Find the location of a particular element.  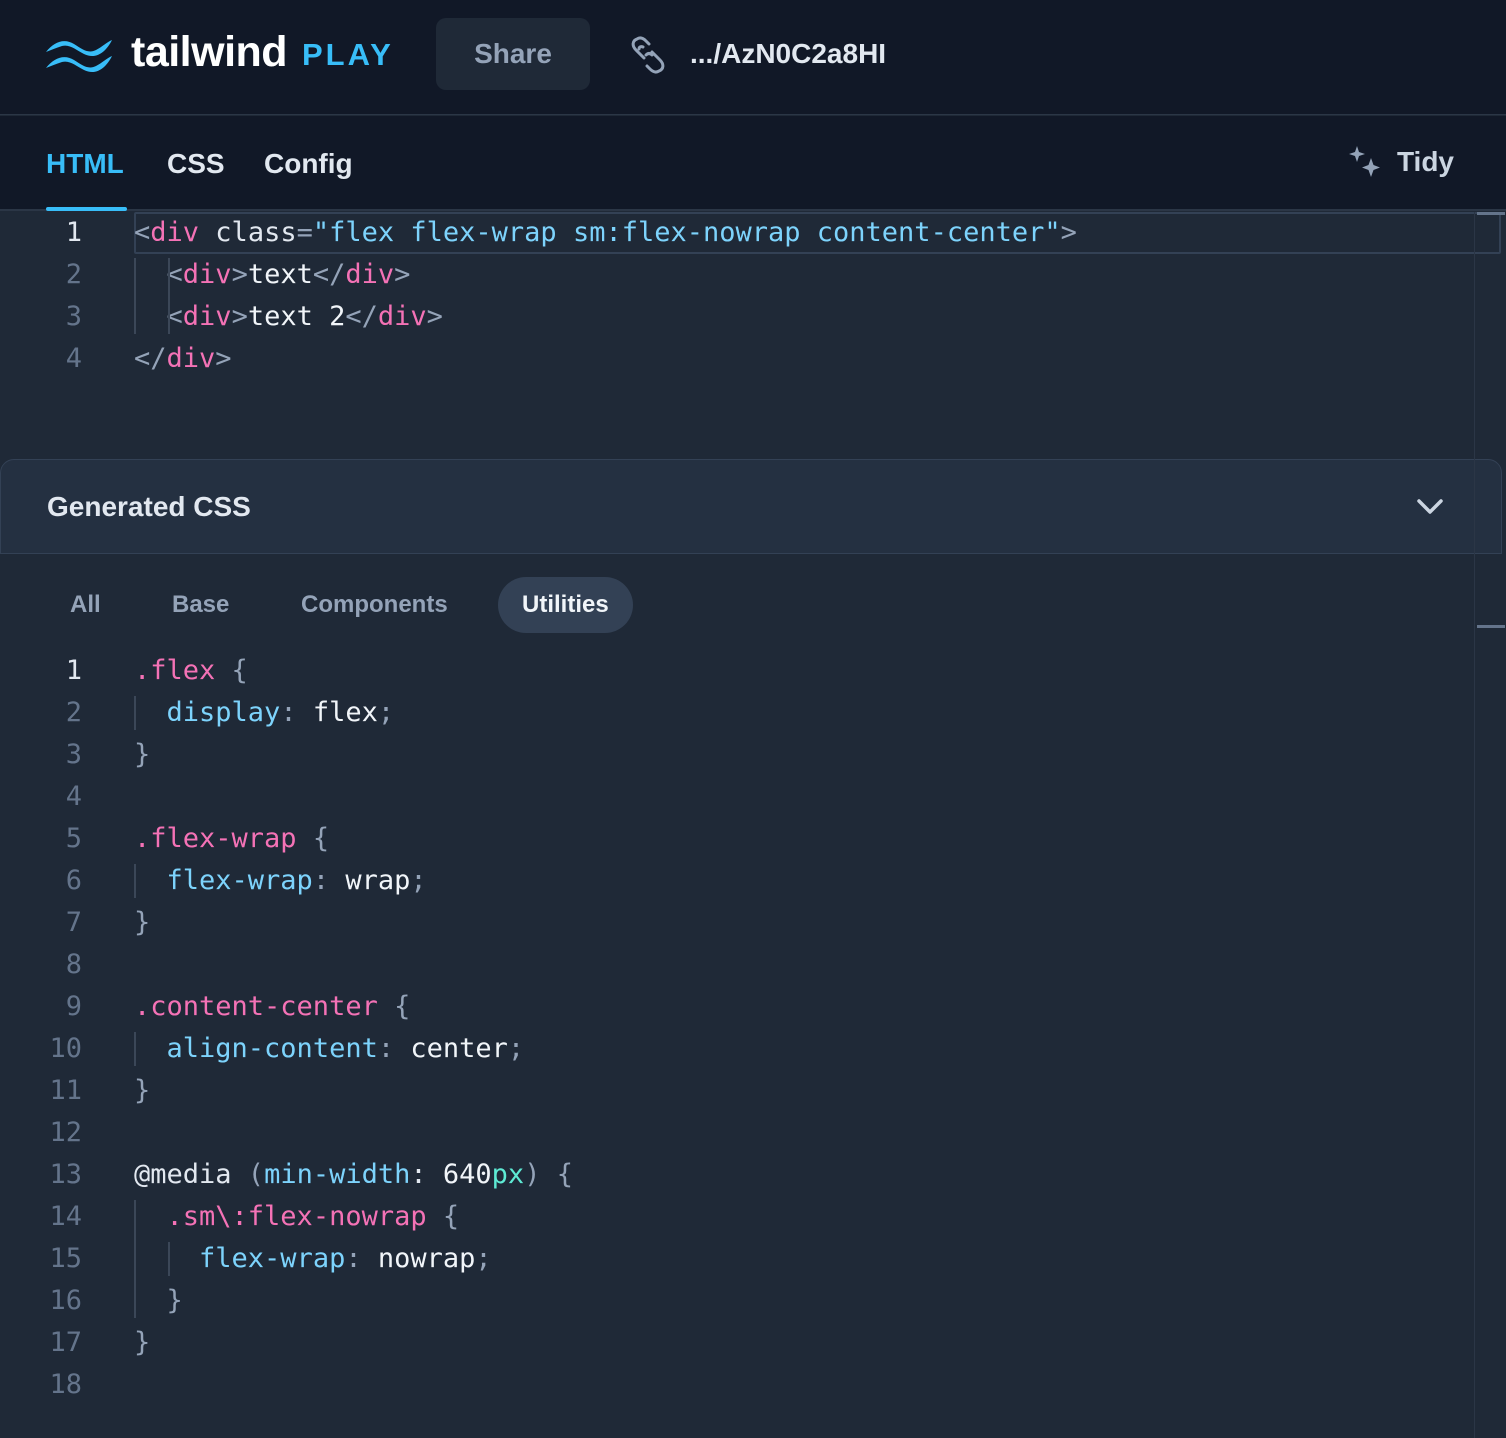

tab-config: Config is located at coordinates (308, 164).